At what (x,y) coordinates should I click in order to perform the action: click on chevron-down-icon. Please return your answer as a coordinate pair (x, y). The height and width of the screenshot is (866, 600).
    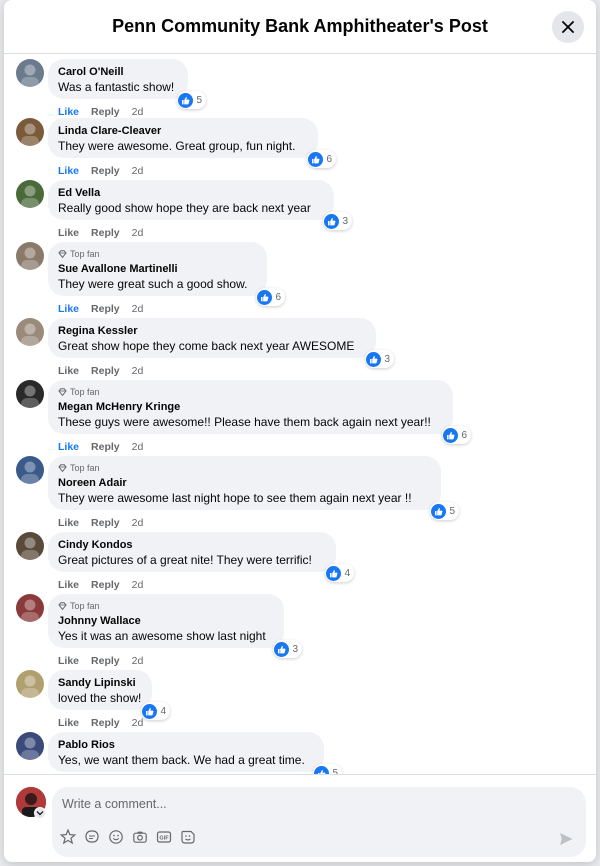
    Looking at the image, I should click on (40, 813).